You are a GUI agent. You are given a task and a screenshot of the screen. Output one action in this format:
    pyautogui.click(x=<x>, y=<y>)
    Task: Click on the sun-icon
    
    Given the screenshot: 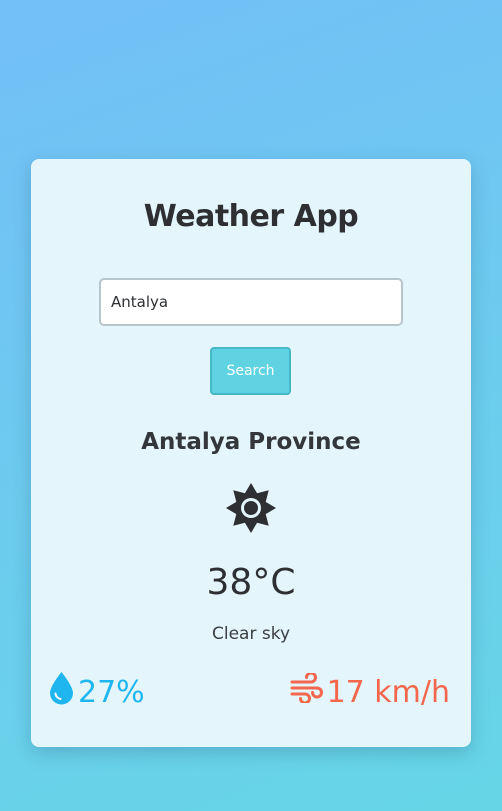 What is the action you would take?
    pyautogui.click(x=251, y=508)
    